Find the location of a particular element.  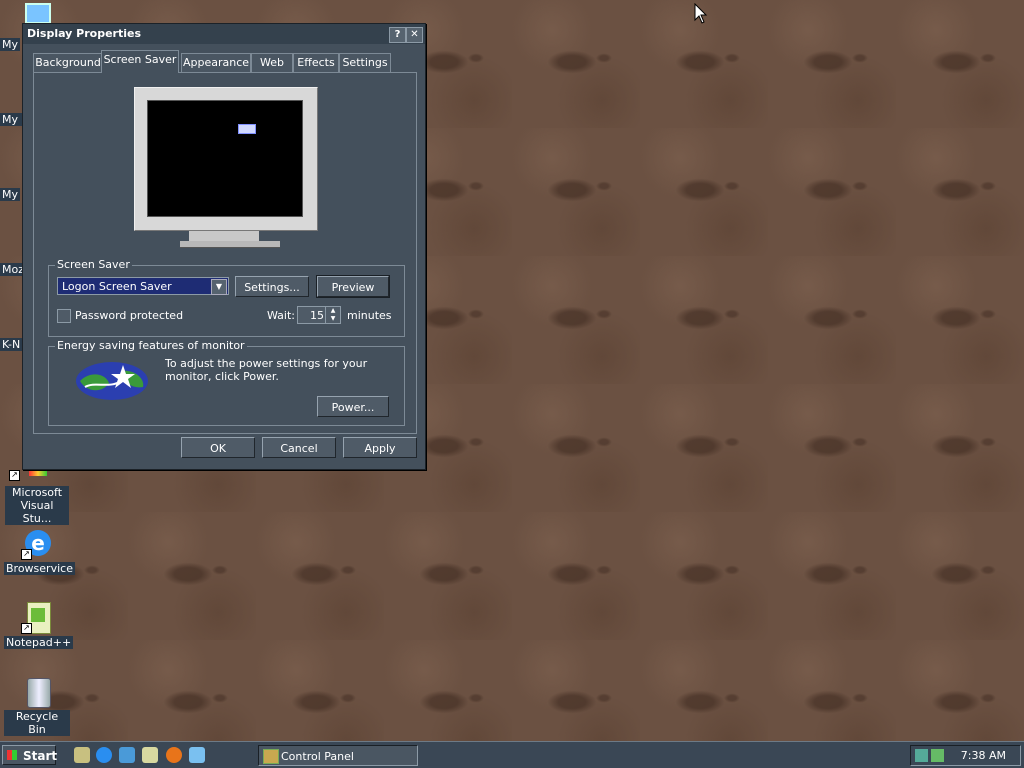

desktop-icon-browservice: e ↗ Browservice is located at coordinates (39, 551).